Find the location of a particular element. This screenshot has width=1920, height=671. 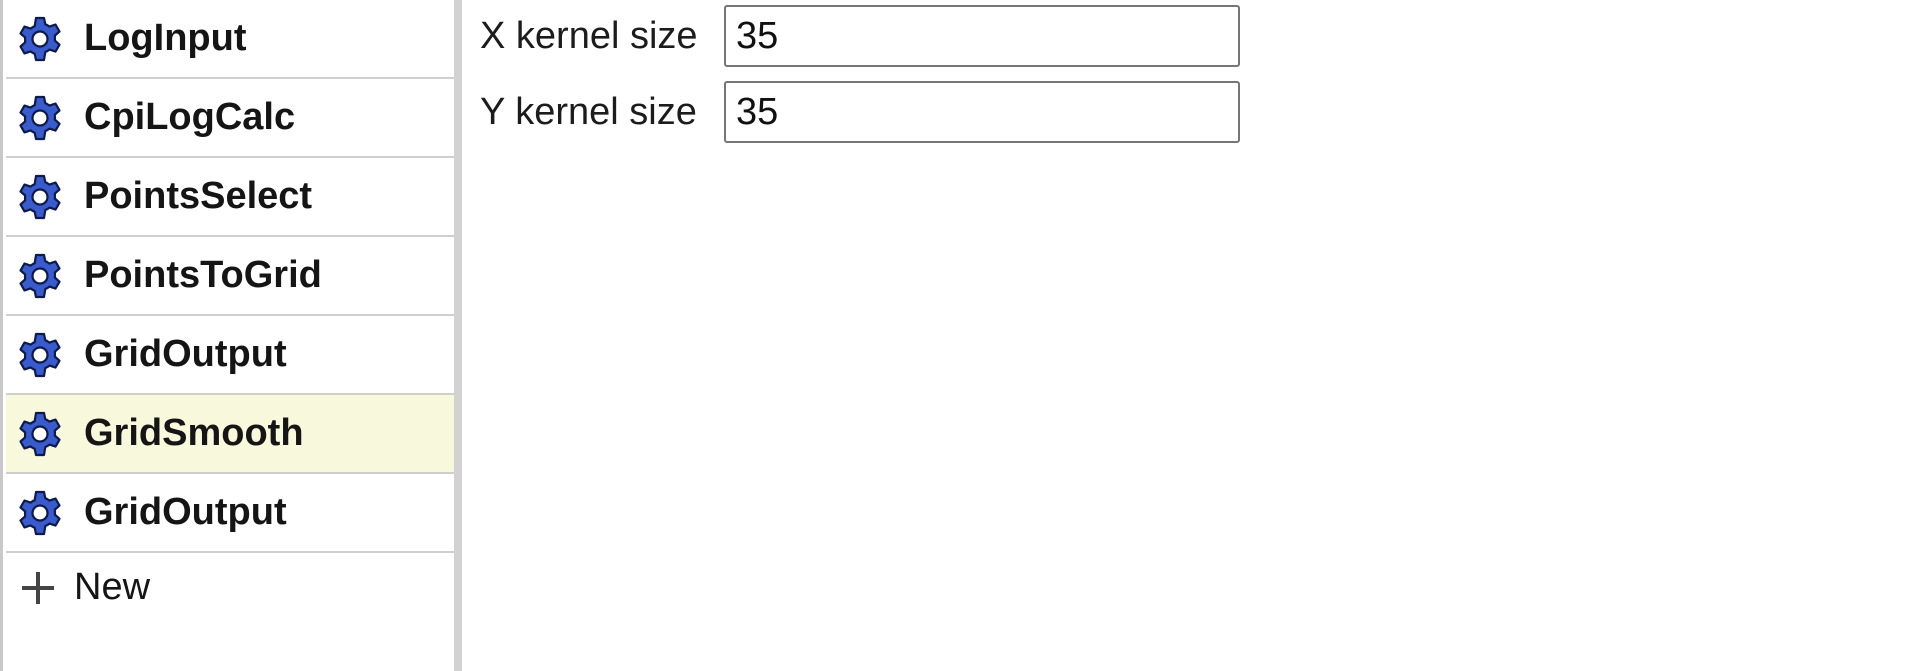

plus-icon is located at coordinates (38, 588).